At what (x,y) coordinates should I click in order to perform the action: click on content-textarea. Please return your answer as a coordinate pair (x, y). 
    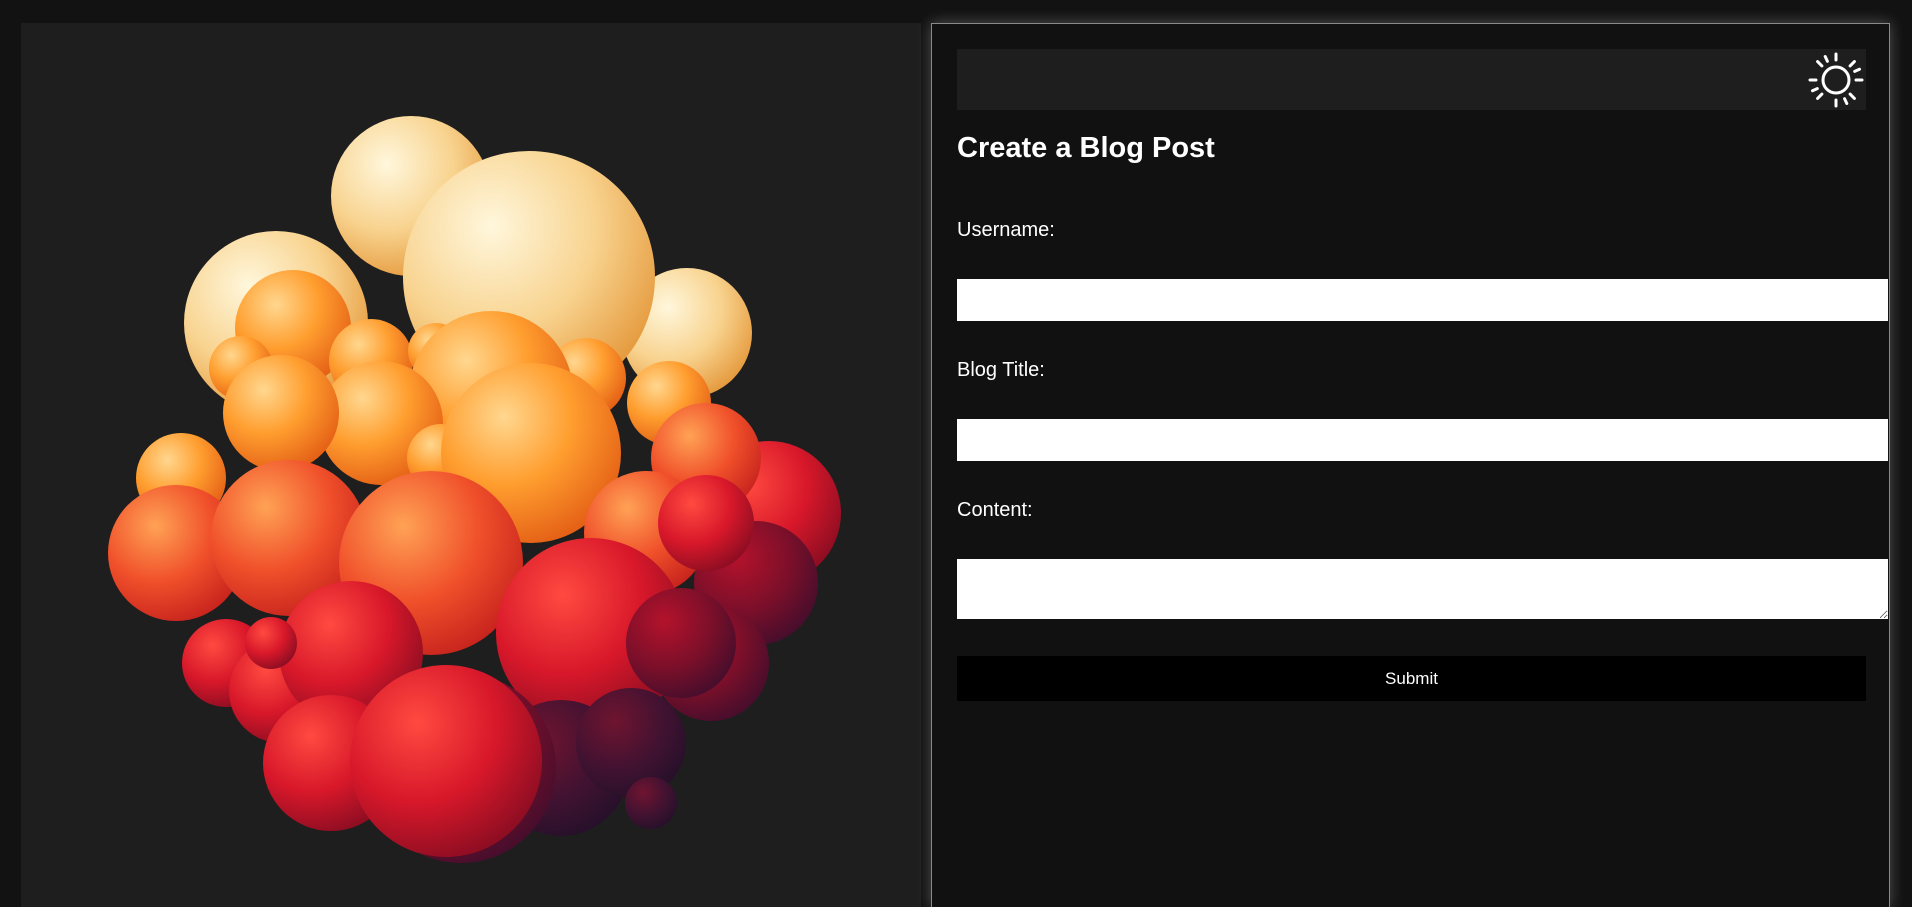
    Looking at the image, I should click on (1422, 589).